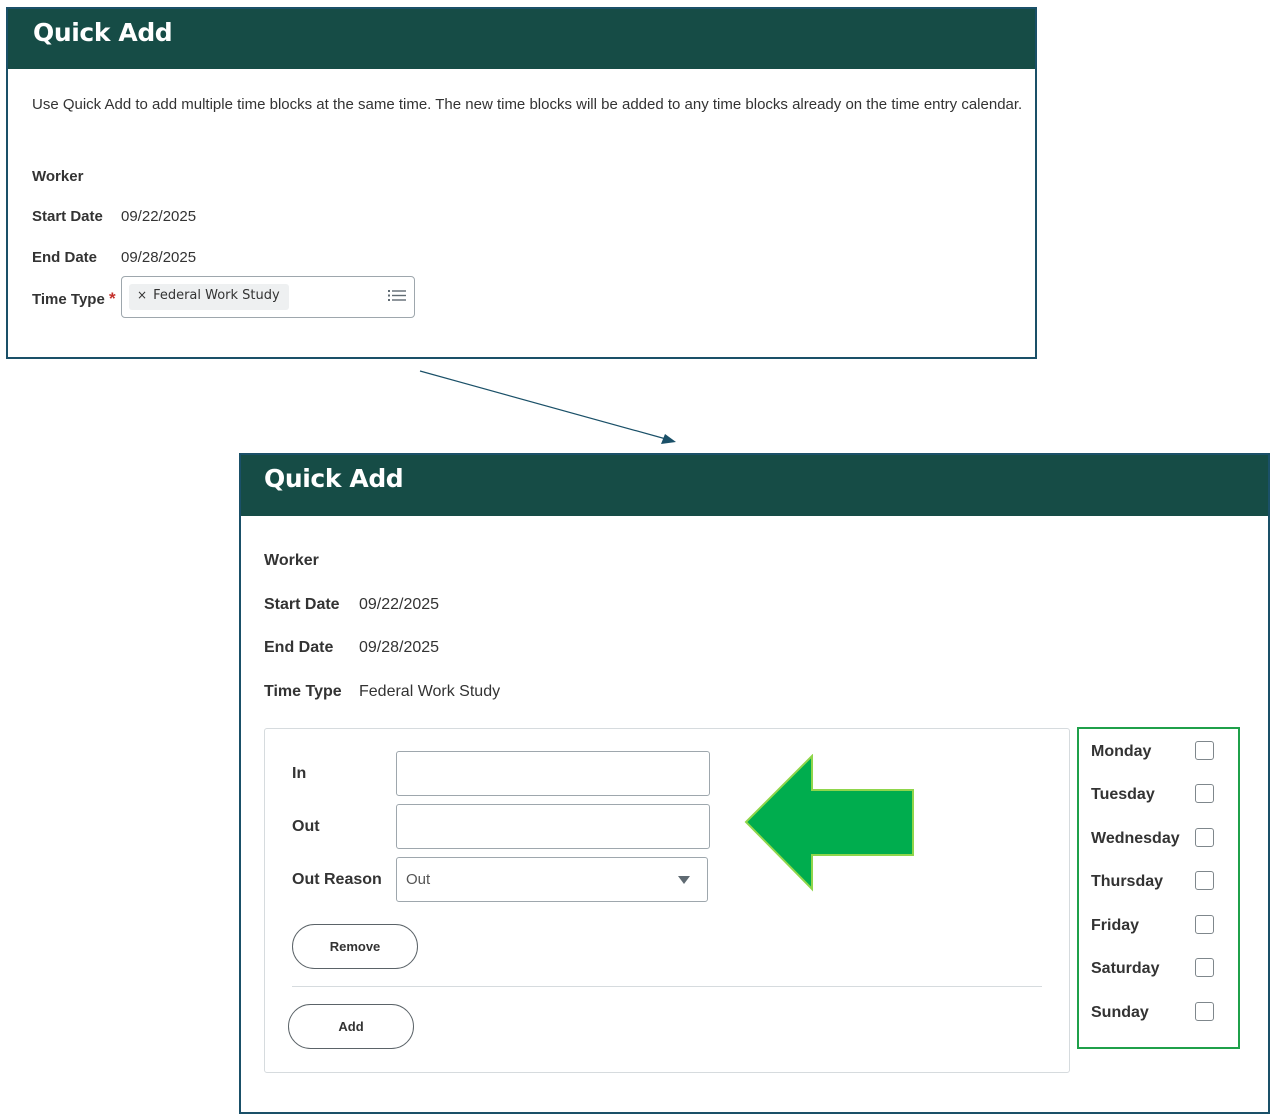  Describe the element at coordinates (1127, 881) in the screenshot. I see `day-label-thursday: Thursday` at that location.